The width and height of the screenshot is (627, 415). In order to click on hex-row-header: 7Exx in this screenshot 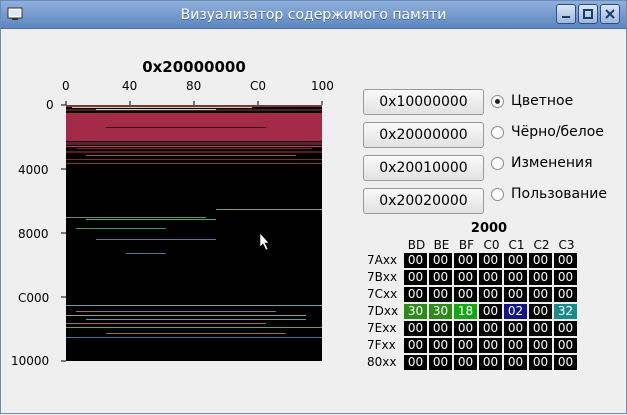, I will do `click(382, 328)`.